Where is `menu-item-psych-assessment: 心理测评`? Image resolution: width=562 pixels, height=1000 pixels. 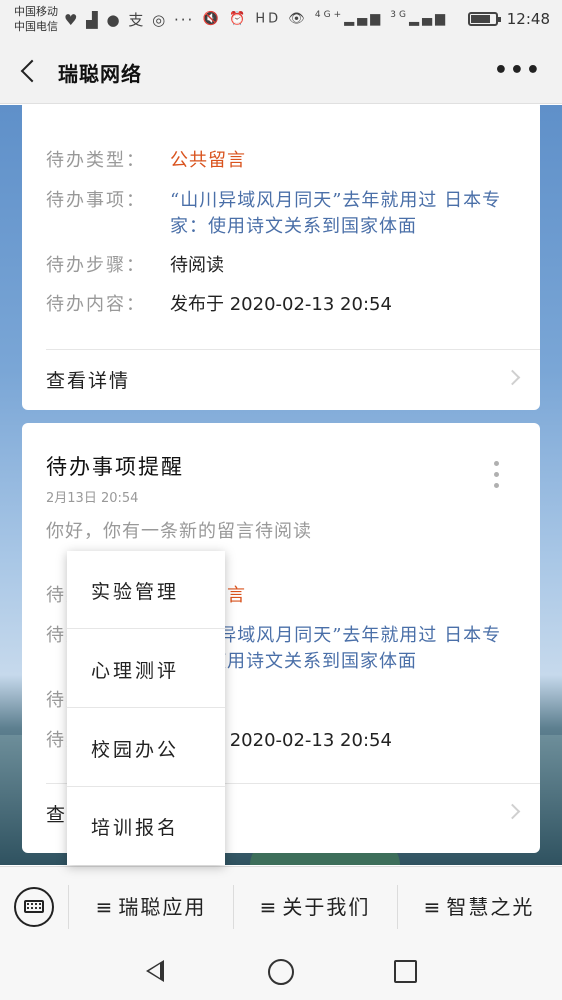
menu-item-psych-assessment: 心理测评 is located at coordinates (146, 669).